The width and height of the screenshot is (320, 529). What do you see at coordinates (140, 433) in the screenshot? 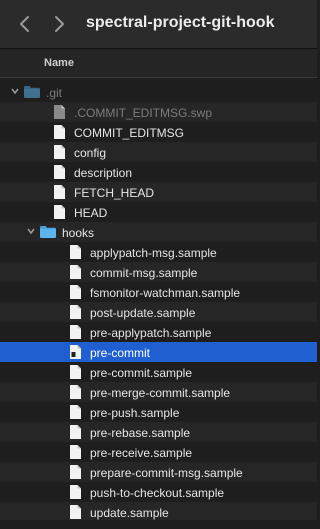
I see `file-name: pre-rebase.sample` at bounding box center [140, 433].